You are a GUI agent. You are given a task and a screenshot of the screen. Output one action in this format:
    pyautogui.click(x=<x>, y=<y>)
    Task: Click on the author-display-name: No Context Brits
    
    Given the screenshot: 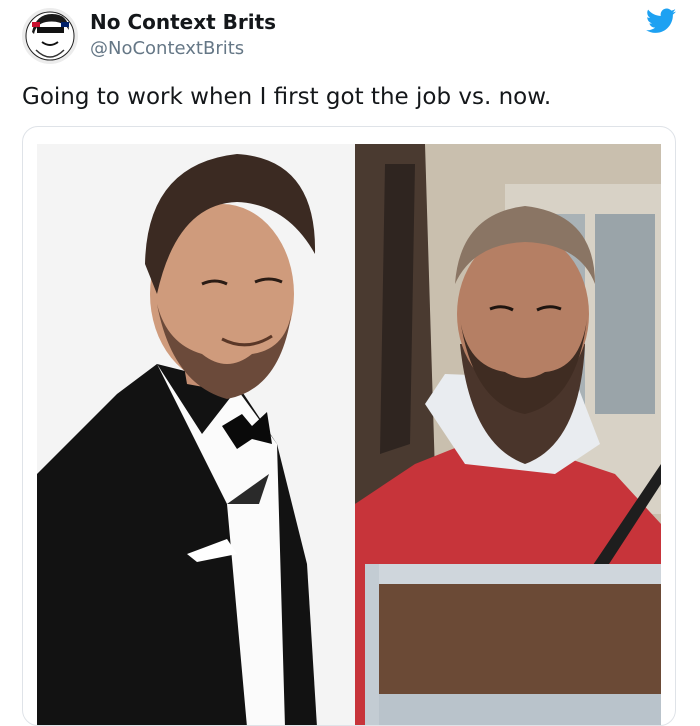 What is the action you would take?
    pyautogui.click(x=183, y=22)
    